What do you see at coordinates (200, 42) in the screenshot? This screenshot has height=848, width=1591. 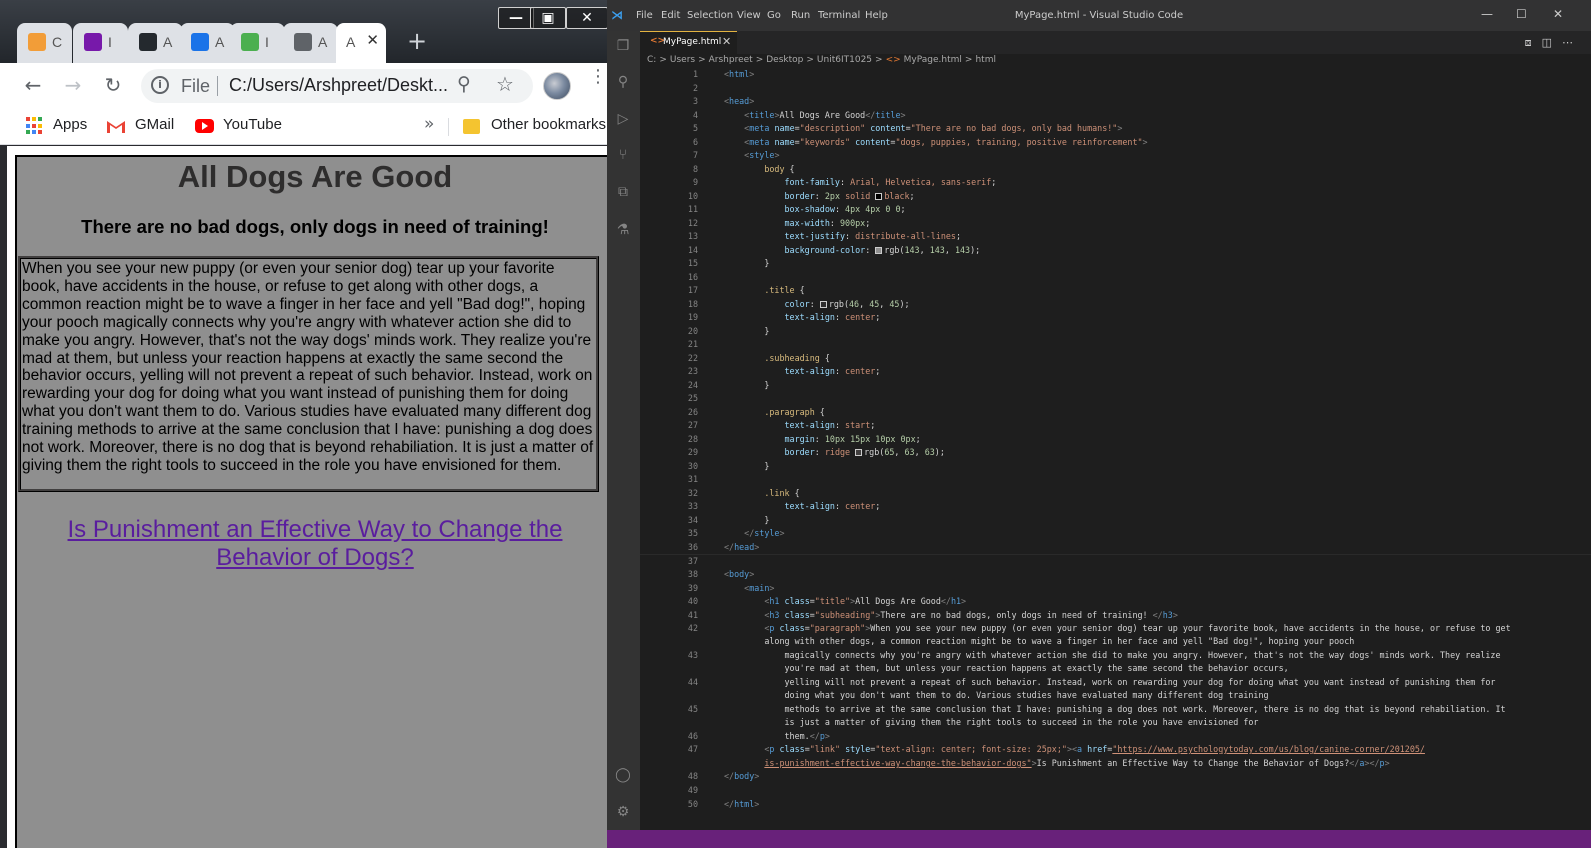 I see `coffee-icon` at bounding box center [200, 42].